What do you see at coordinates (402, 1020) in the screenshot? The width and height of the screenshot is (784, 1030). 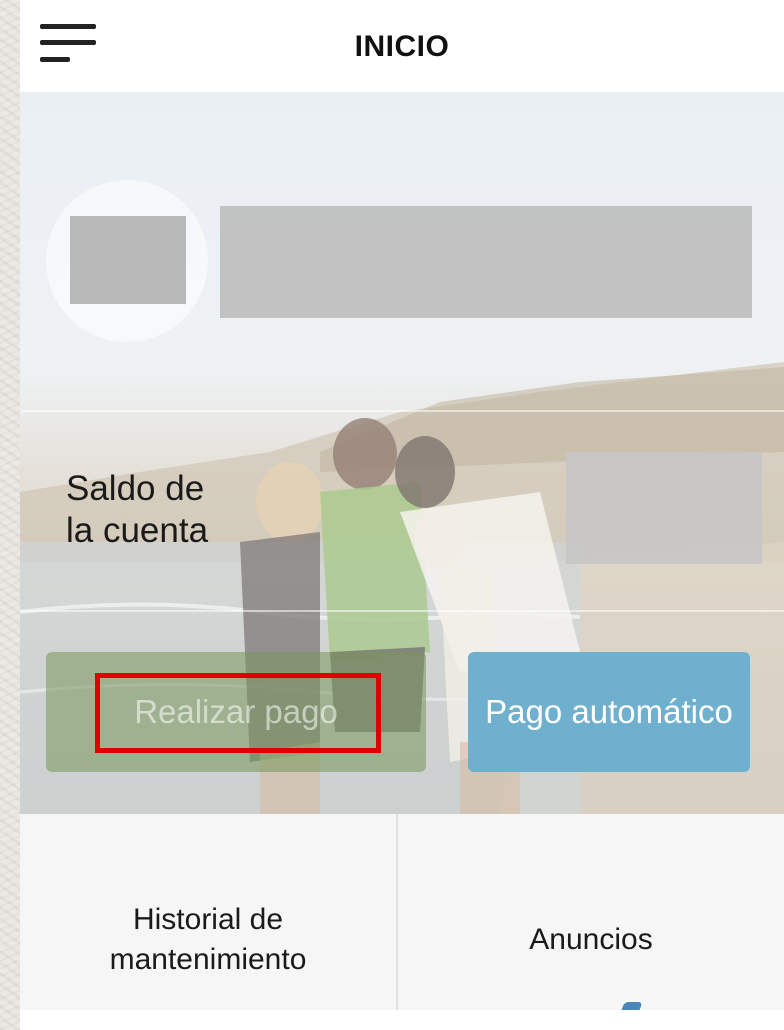 I see `footer-strip` at bounding box center [402, 1020].